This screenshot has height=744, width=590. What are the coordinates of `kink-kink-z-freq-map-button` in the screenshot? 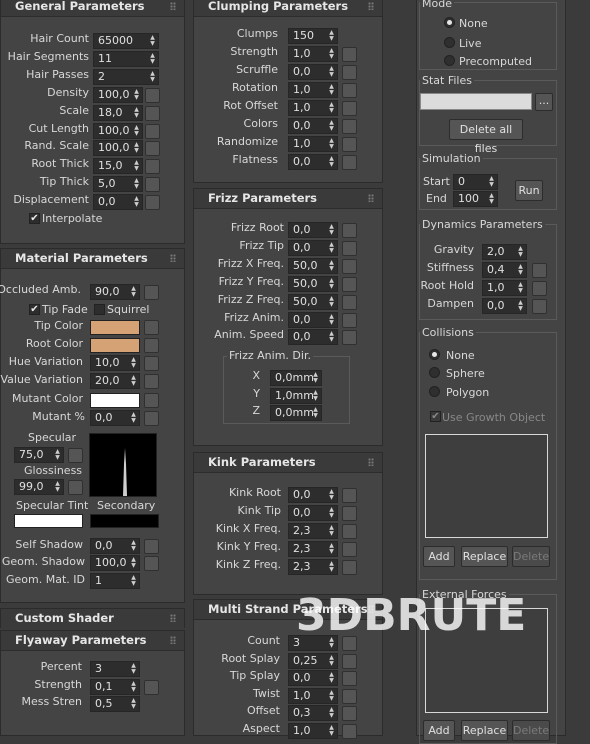 It's located at (349, 567).